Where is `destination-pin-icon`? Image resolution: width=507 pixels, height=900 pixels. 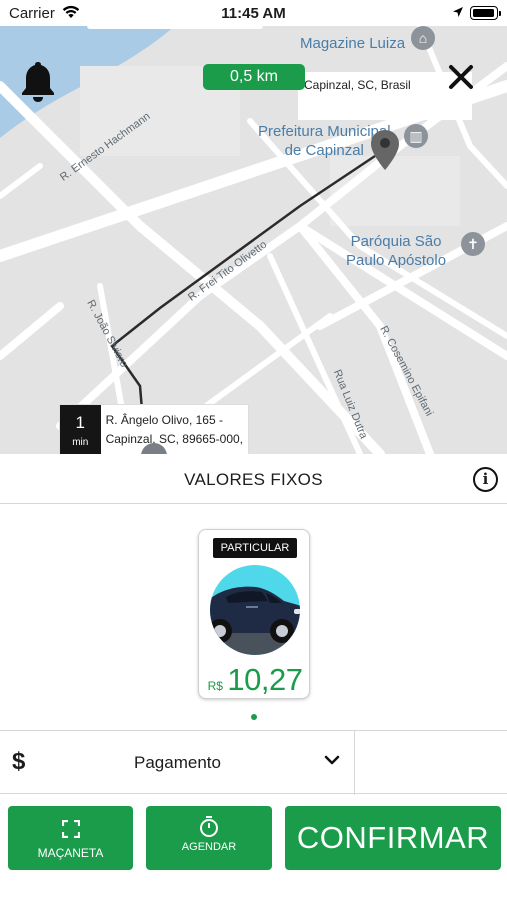 destination-pin-icon is located at coordinates (385, 150).